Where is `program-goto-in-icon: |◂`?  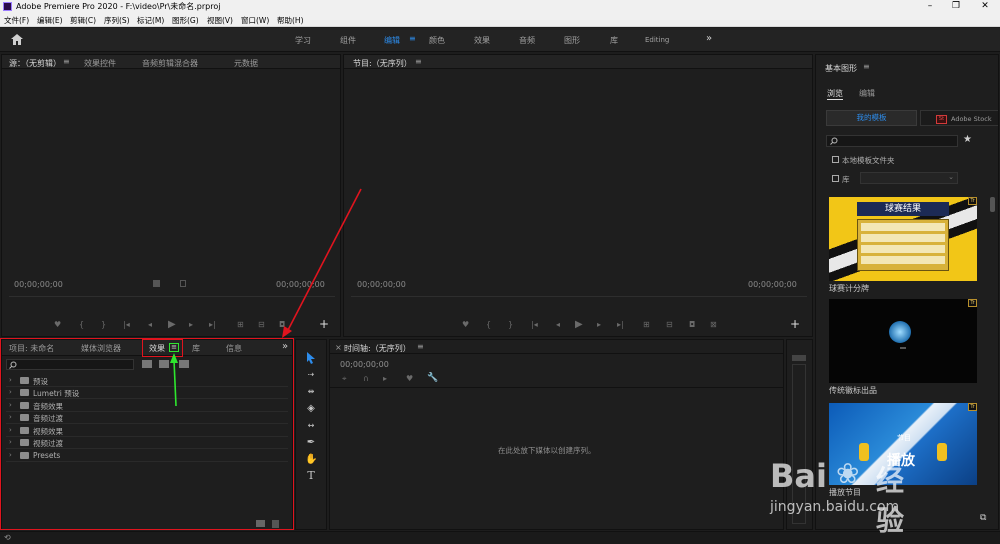 program-goto-in-icon: |◂ is located at coordinates (534, 324).